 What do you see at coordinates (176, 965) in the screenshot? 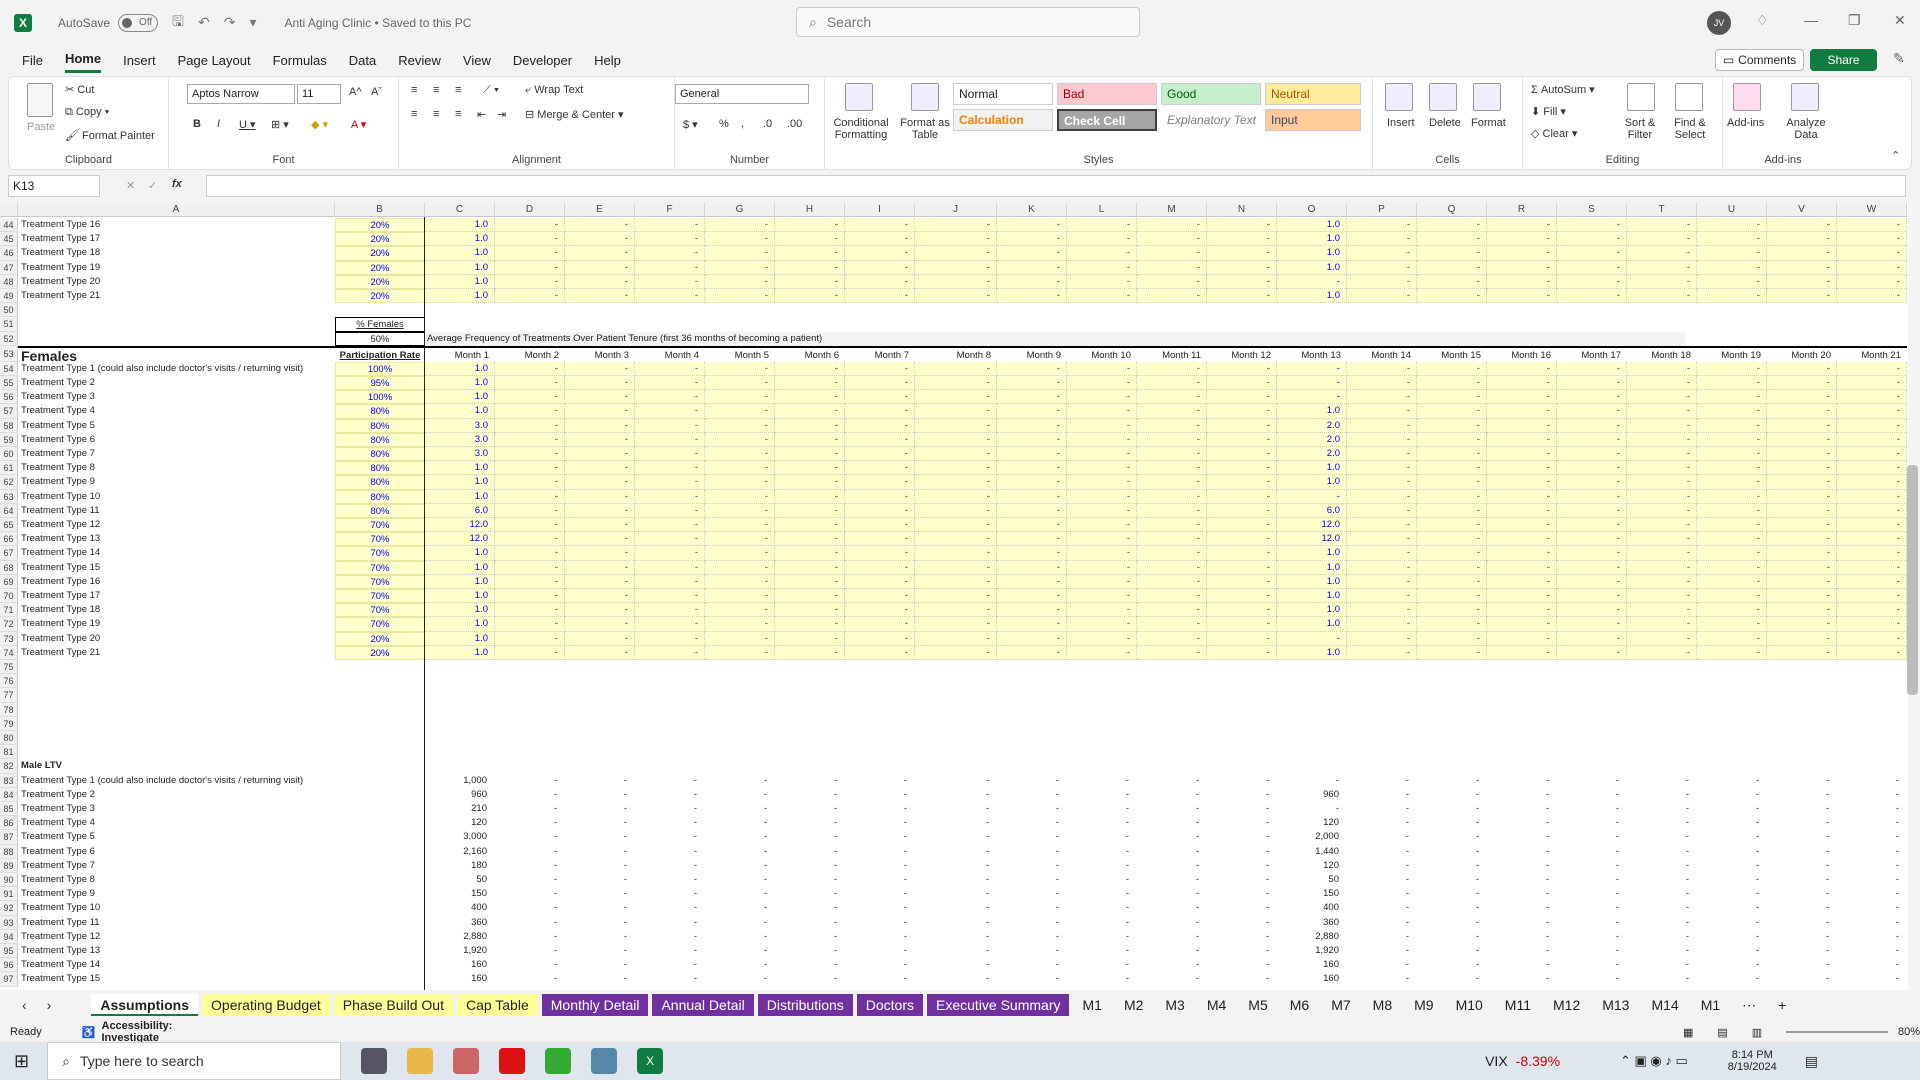
I see `treatment-name: Treatment Type 14` at bounding box center [176, 965].